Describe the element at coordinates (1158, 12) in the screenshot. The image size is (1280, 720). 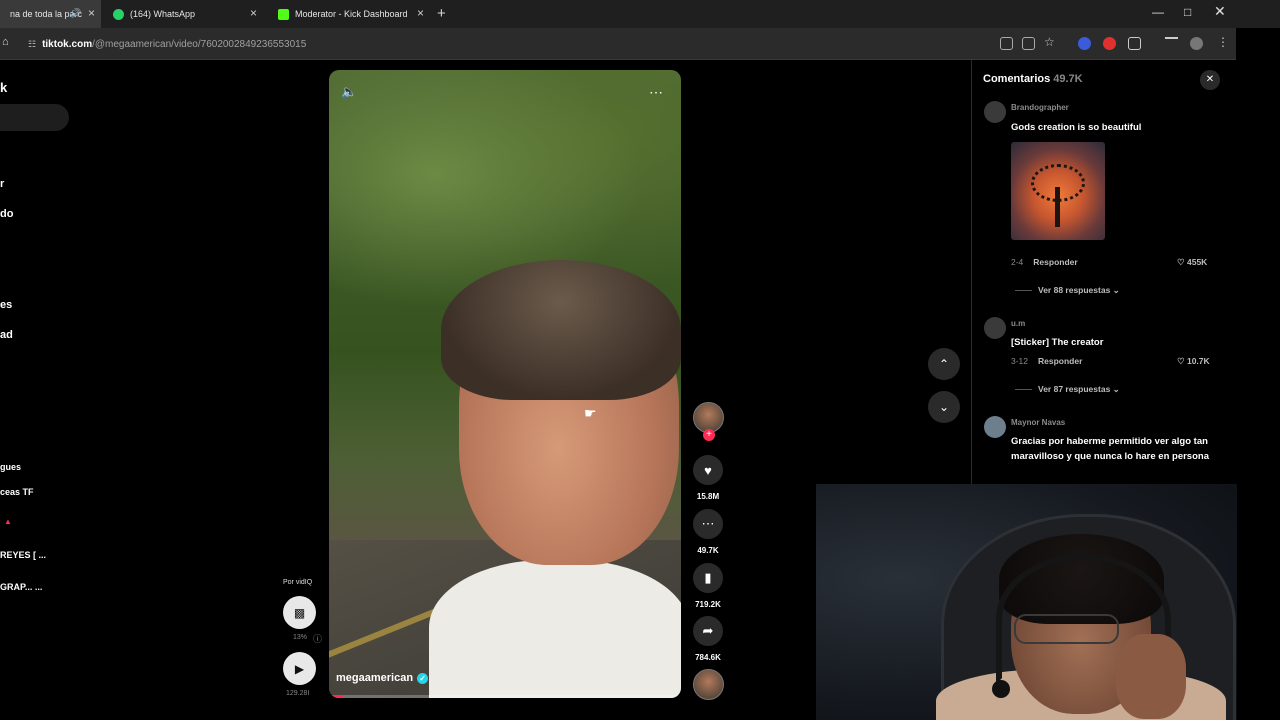
I see `minimize-icon: —` at that location.